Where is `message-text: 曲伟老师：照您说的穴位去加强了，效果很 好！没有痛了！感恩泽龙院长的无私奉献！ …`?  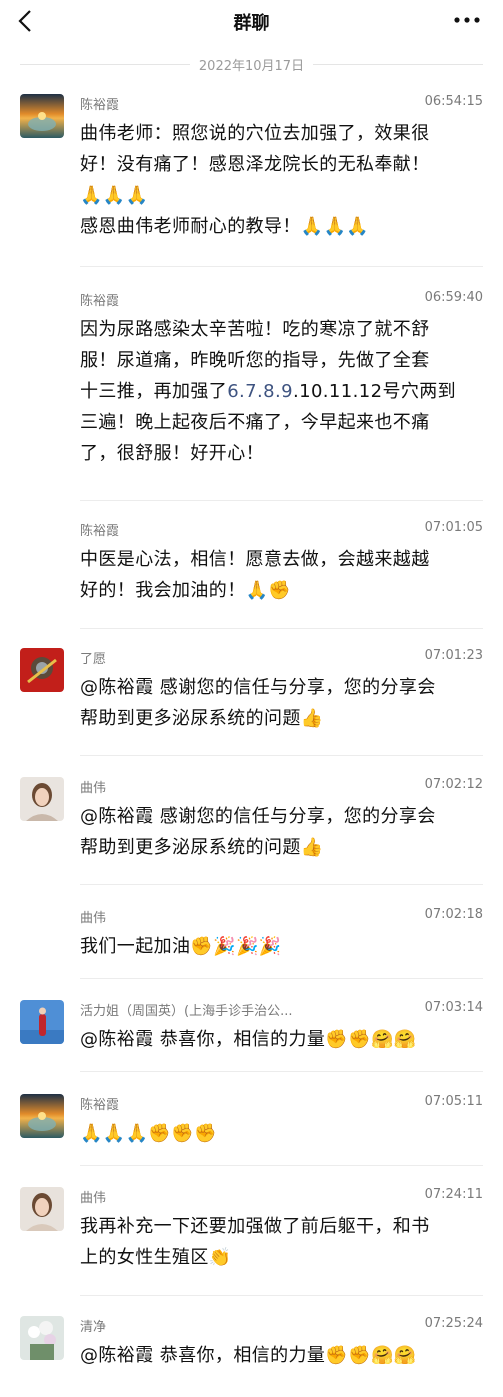
message-text: 曲伟老师：照您说的穴位去加强了，效果很 好！没有痛了！感恩泽龙院长的无私奉献！ … is located at coordinates (255, 180).